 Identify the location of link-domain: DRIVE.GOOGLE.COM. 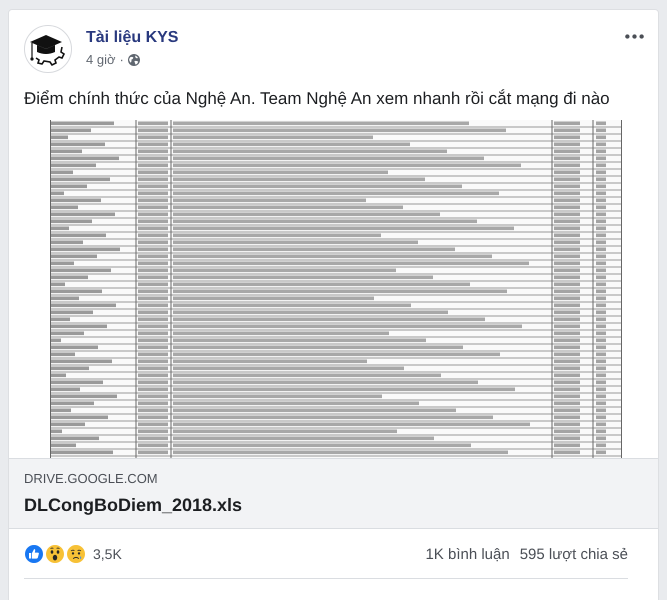
(91, 479).